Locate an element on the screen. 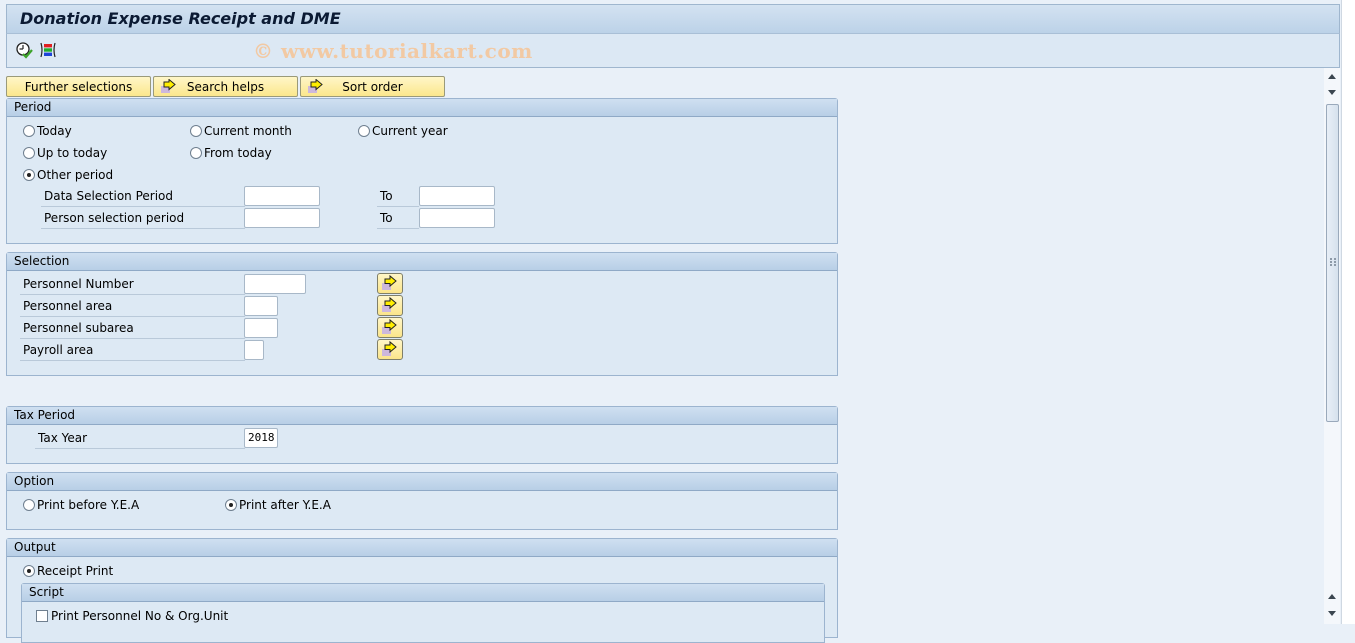 This screenshot has width=1355, height=643. checkbox-label: Print Personnel No & Org.Unit is located at coordinates (140, 616).